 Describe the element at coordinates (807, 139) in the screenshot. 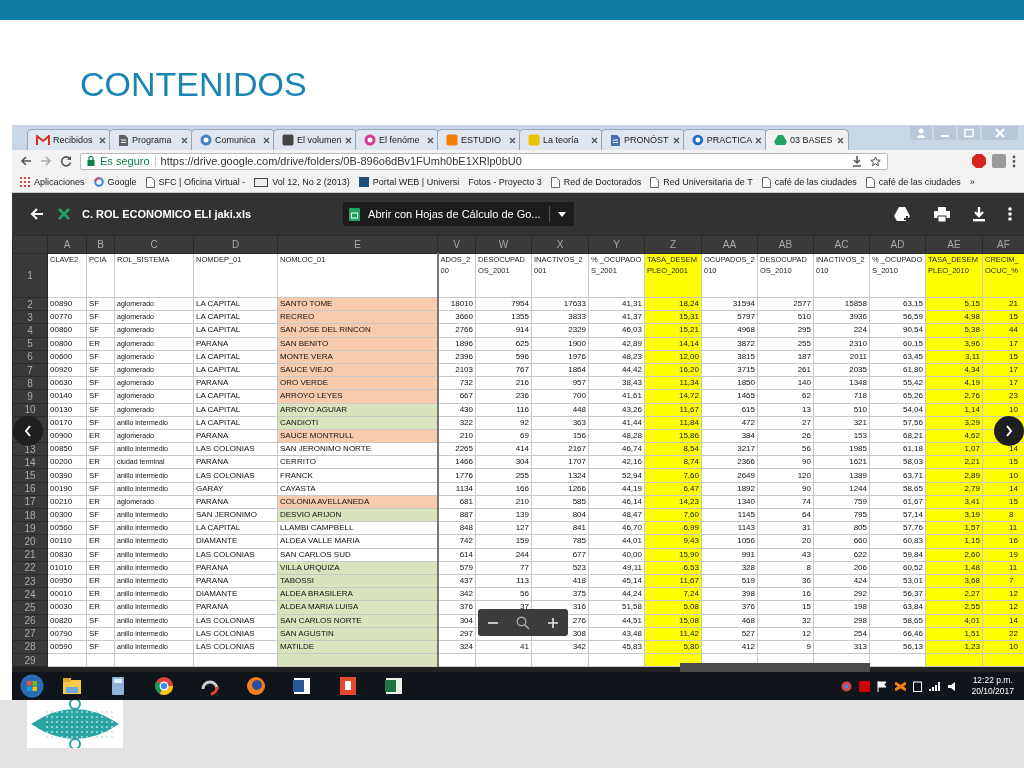

I see `browser-tab: 03 BASES` at that location.